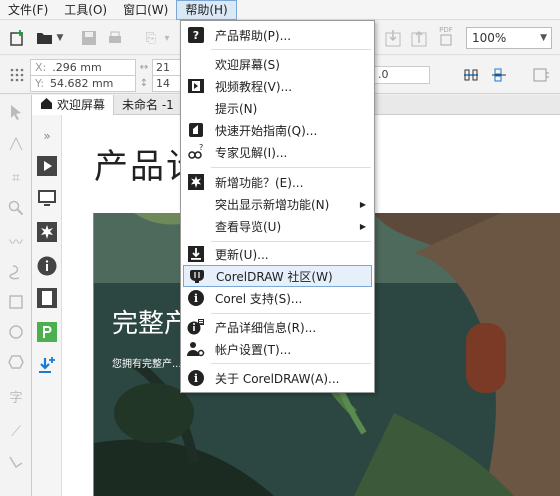 Image resolution: width=560 pixels, height=496 pixels. Describe the element at coordinates (543, 38) in the screenshot. I see `chevron-down-icon: ▼` at that location.